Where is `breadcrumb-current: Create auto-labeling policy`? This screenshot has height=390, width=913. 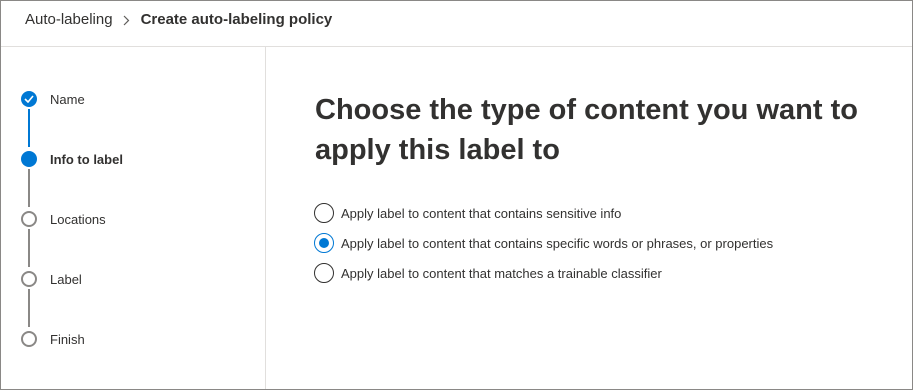 breadcrumb-current: Create auto-labeling policy is located at coordinates (236, 19).